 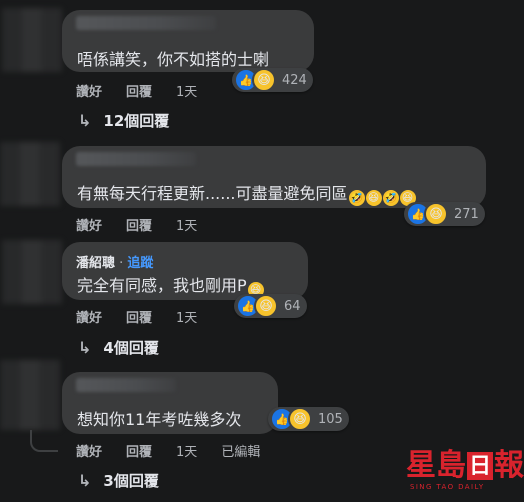 What do you see at coordinates (188, 41) in the screenshot?
I see `comment-bubble-1: 唔係講笑，你不如搭的士喇` at bounding box center [188, 41].